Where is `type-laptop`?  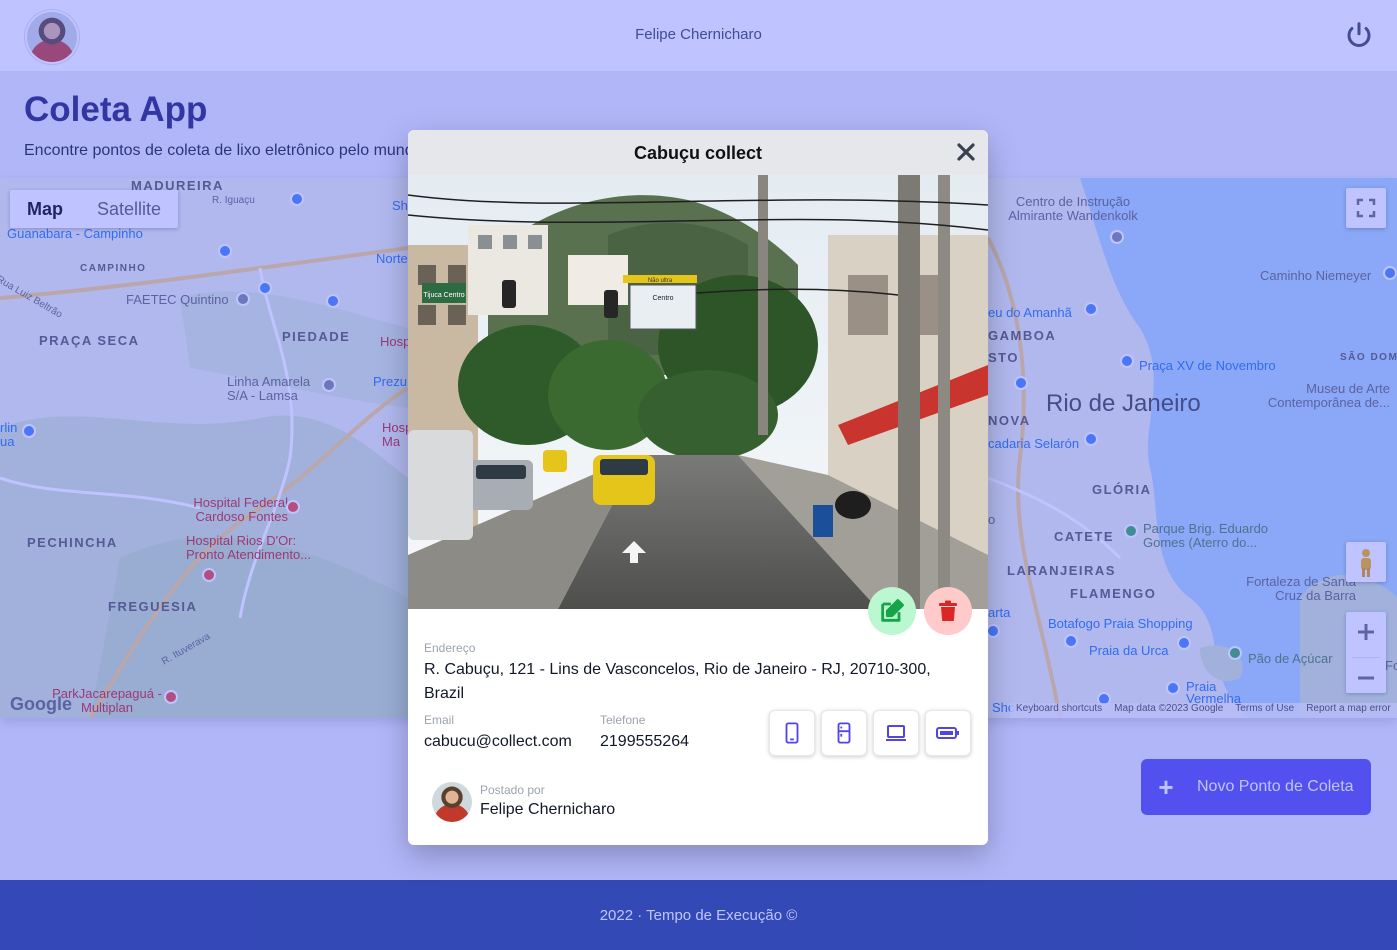
type-laptop is located at coordinates (896, 733).